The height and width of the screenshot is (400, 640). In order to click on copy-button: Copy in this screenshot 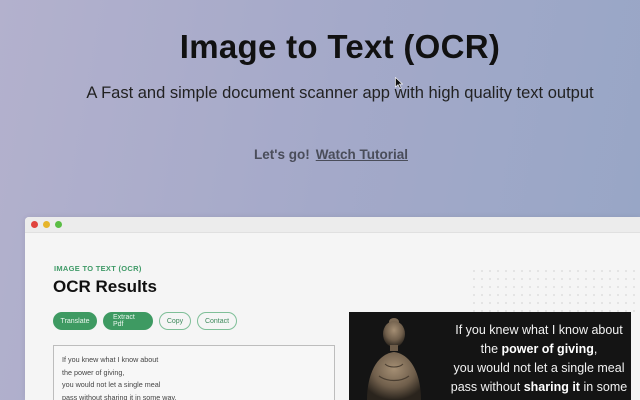, I will do `click(175, 321)`.